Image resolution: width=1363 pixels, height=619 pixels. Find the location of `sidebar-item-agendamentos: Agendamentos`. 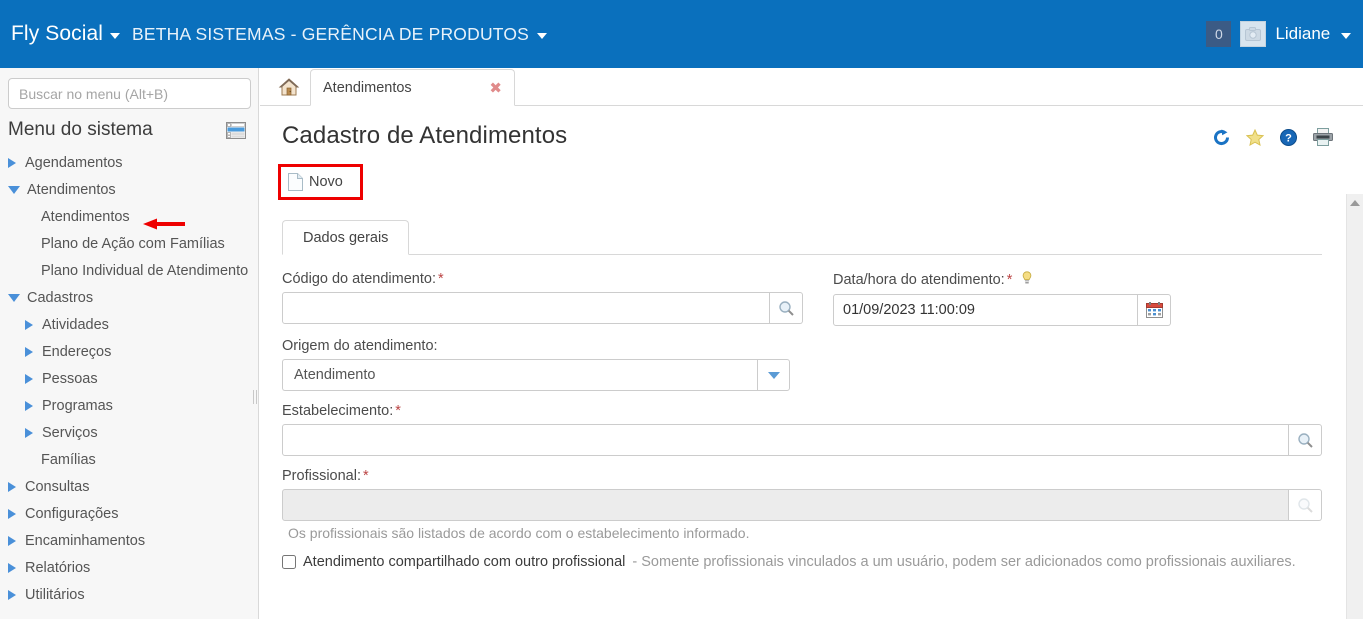

sidebar-item-agendamentos: Agendamentos is located at coordinates (129, 162).